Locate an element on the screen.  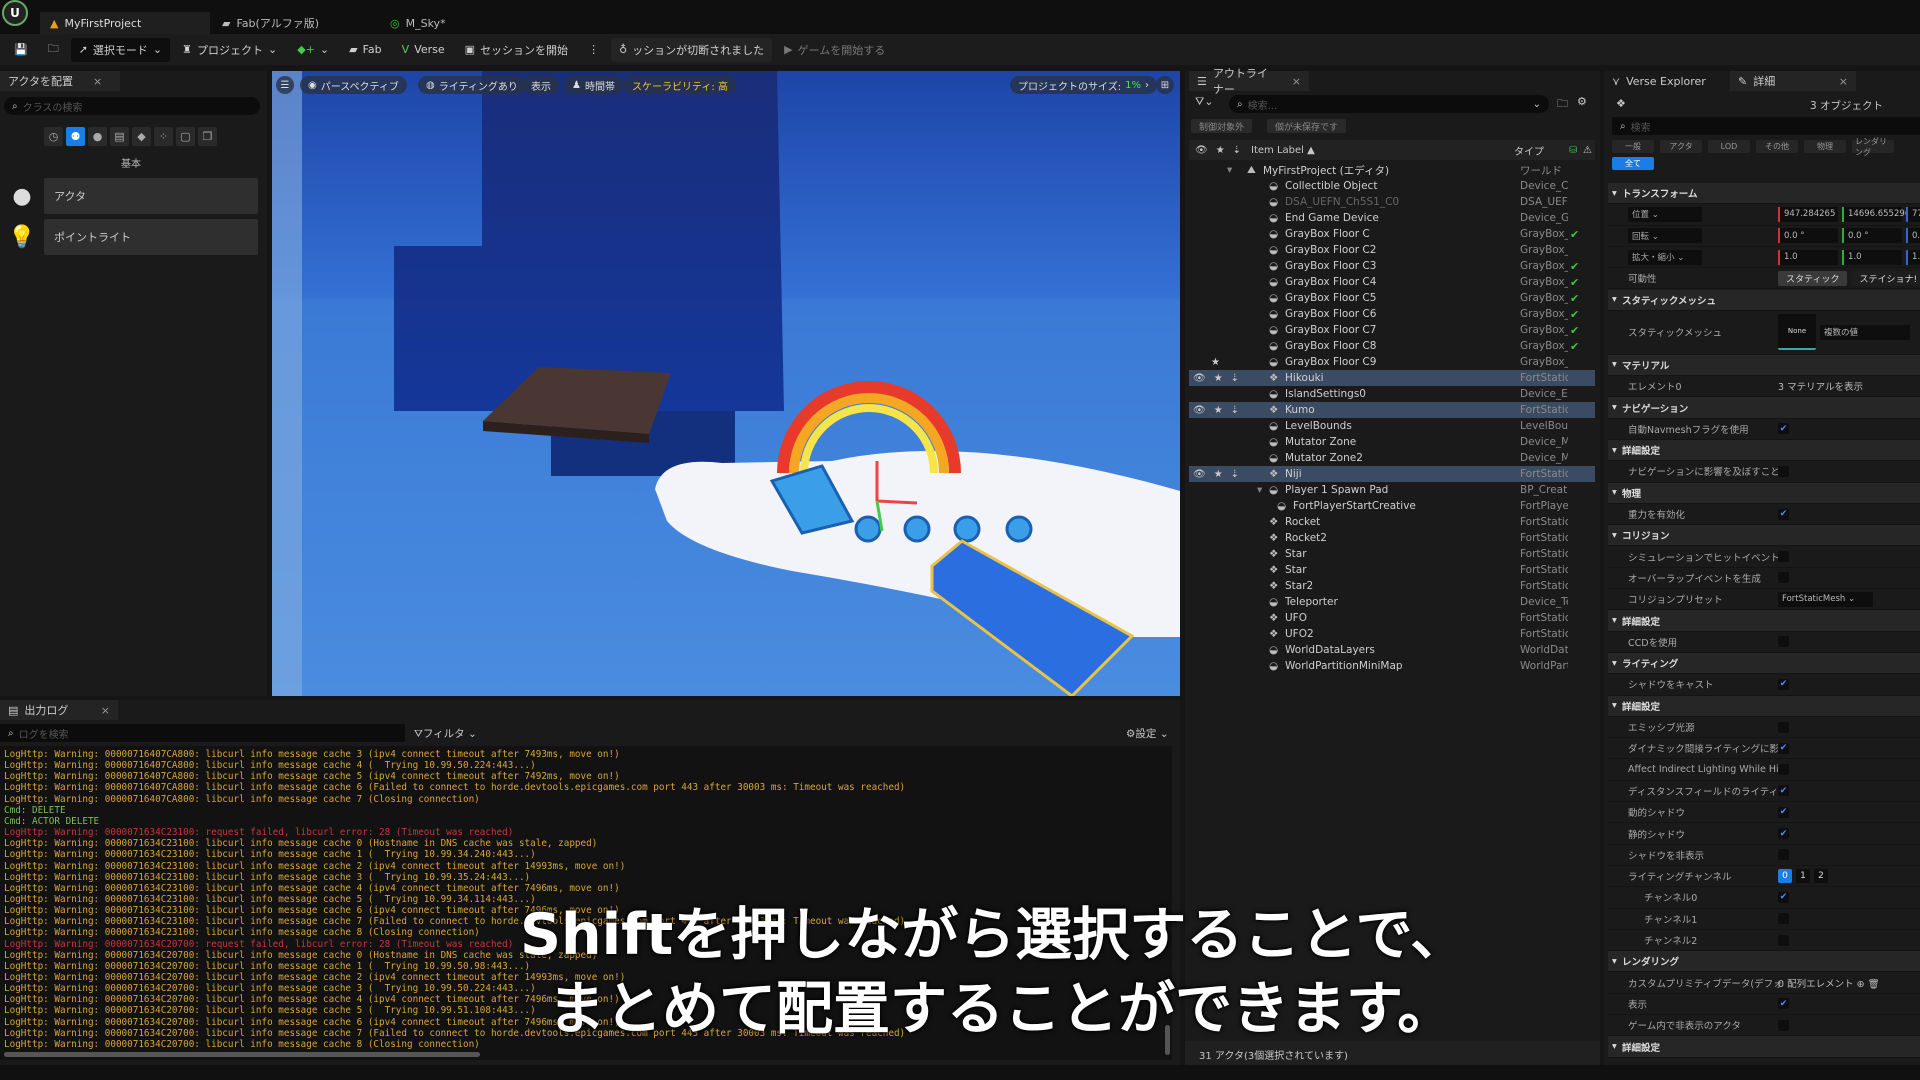
source-control-icon: ⛁ is located at coordinates (1573, 150).